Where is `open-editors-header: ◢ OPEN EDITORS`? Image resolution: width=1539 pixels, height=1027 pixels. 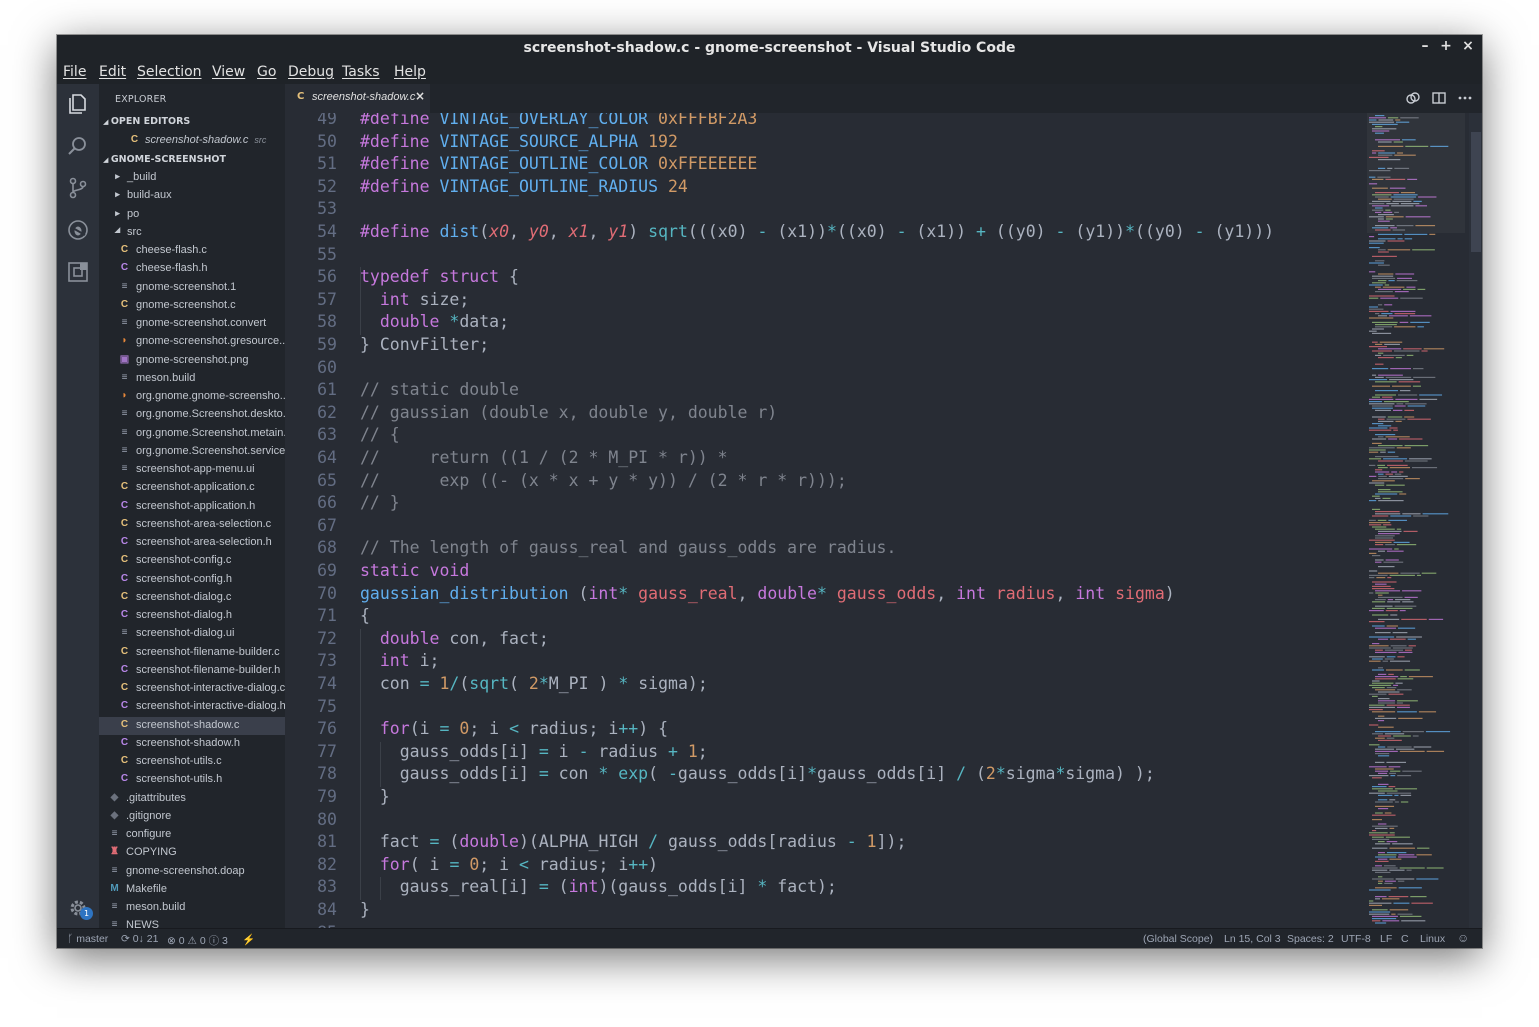
open-editors-header: ◢ OPEN EDITORS is located at coordinates (146, 121).